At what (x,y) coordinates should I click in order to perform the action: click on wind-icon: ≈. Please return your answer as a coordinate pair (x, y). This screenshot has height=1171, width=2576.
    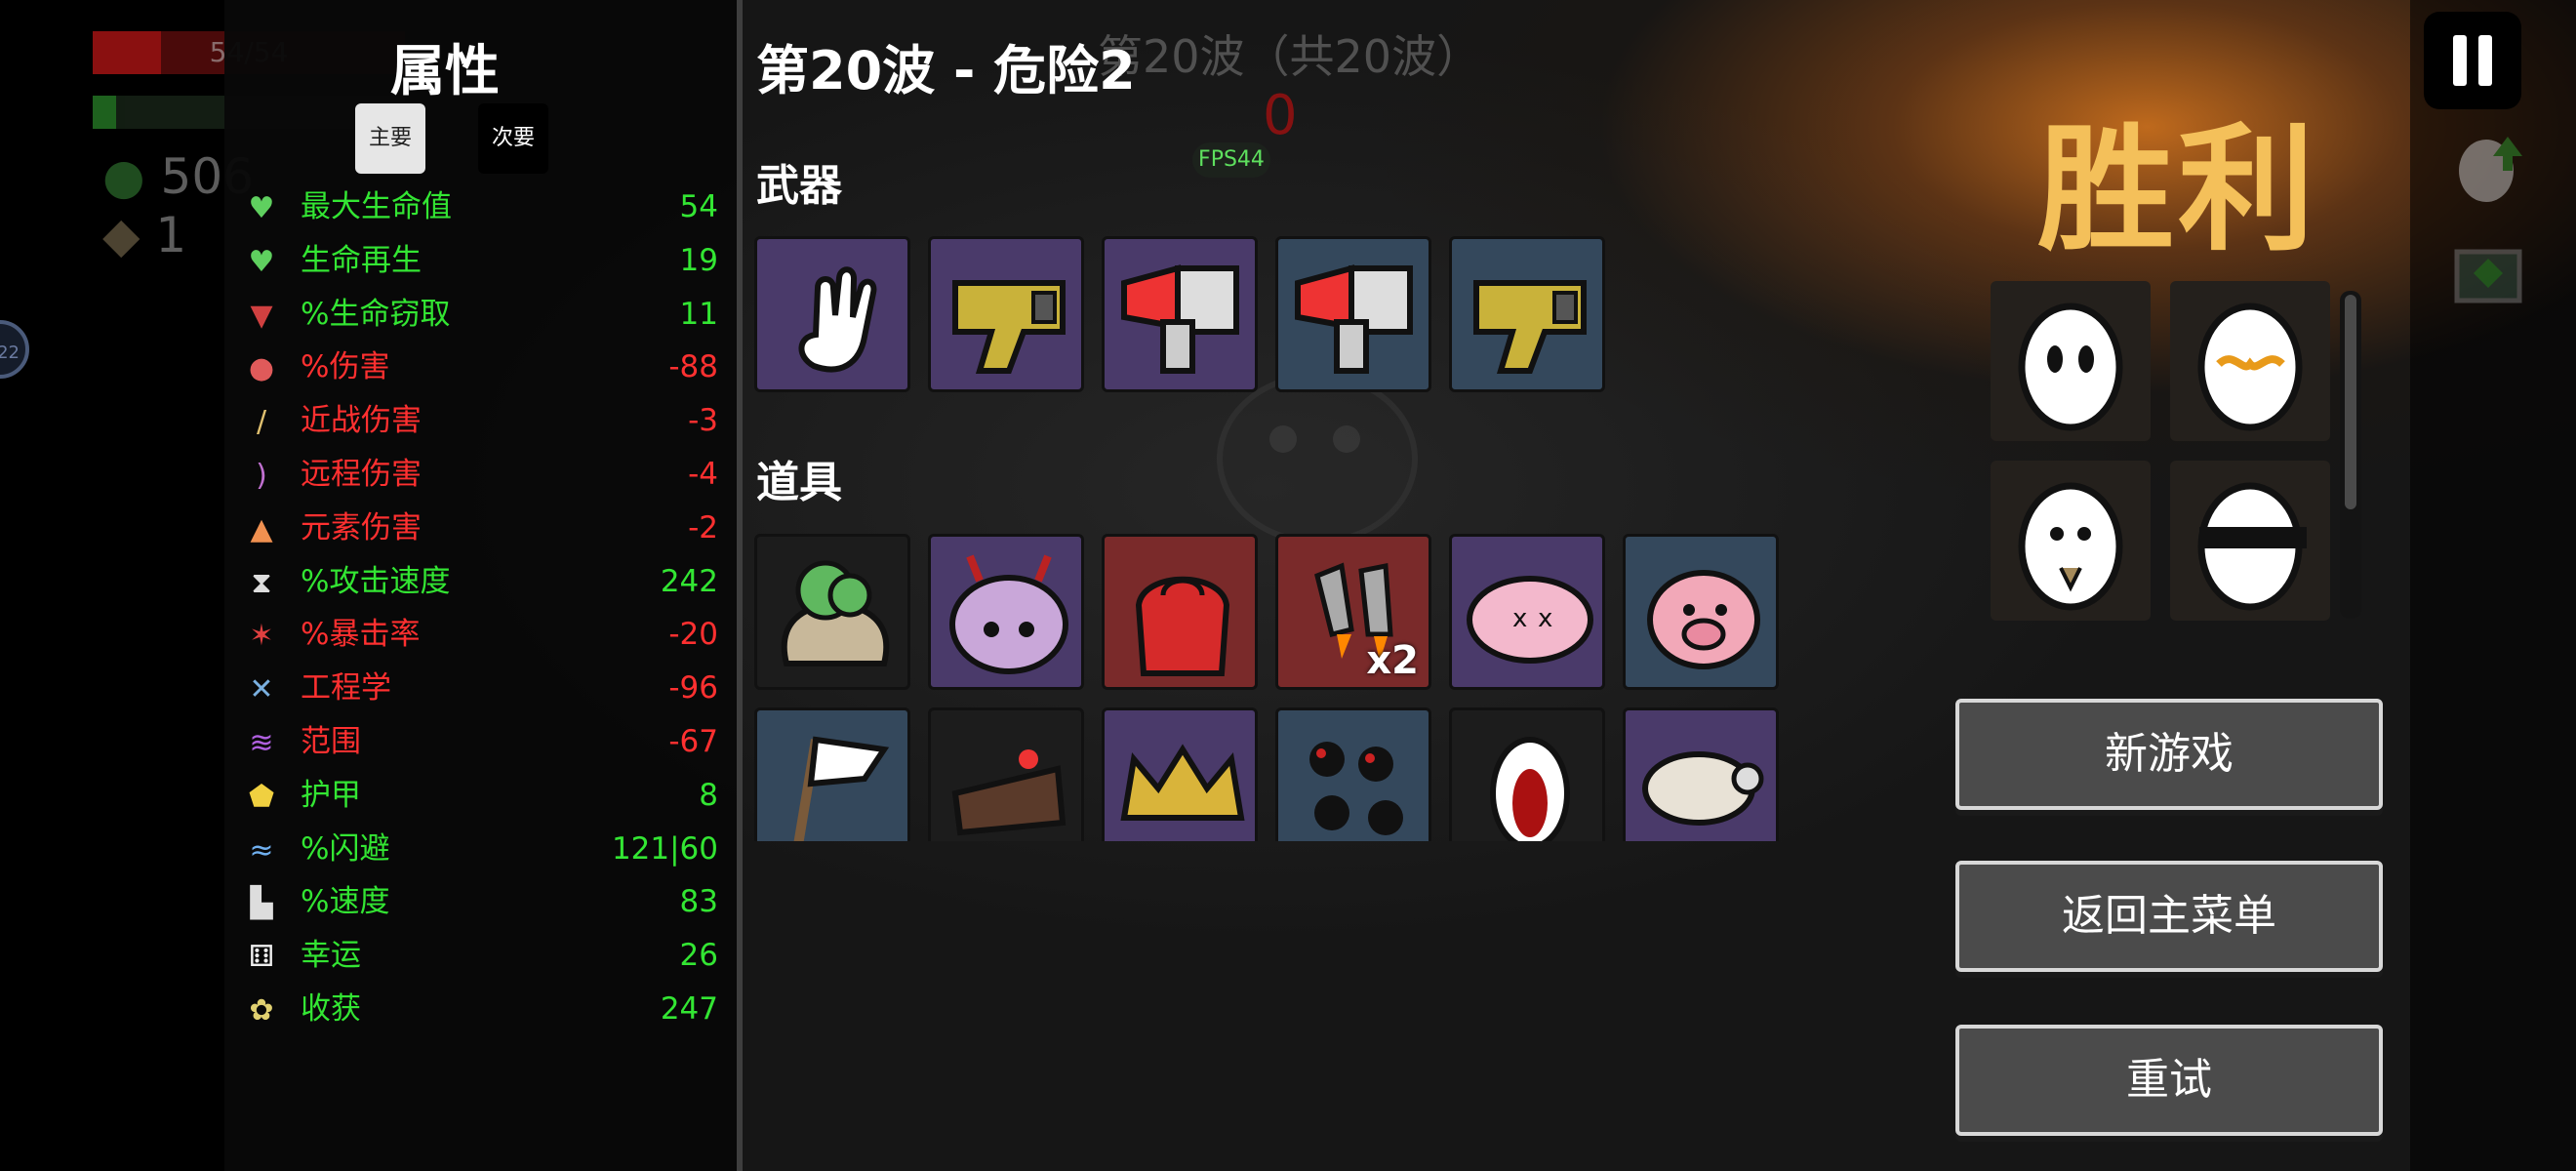
    Looking at the image, I should click on (261, 850).